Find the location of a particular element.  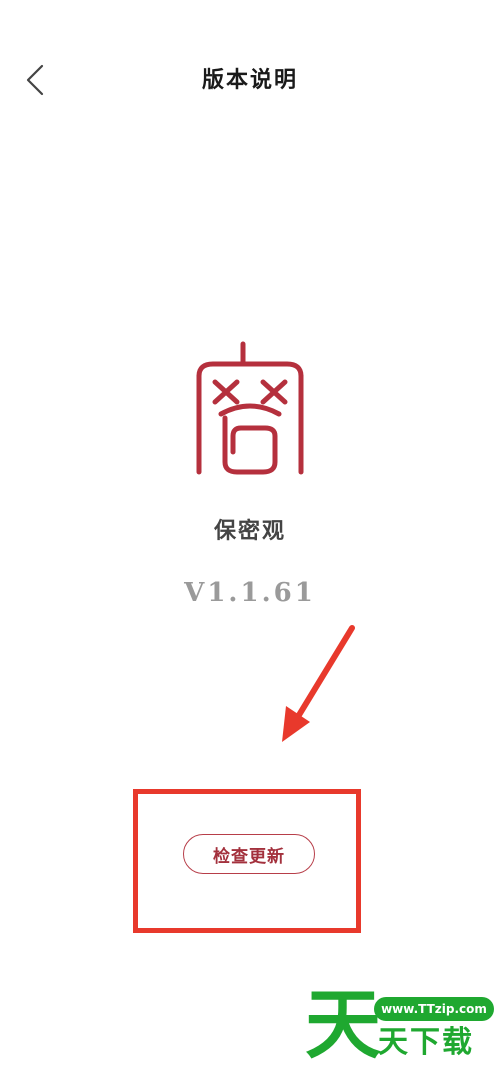

top-nav-bar: 版本说明 is located at coordinates (250, 80).